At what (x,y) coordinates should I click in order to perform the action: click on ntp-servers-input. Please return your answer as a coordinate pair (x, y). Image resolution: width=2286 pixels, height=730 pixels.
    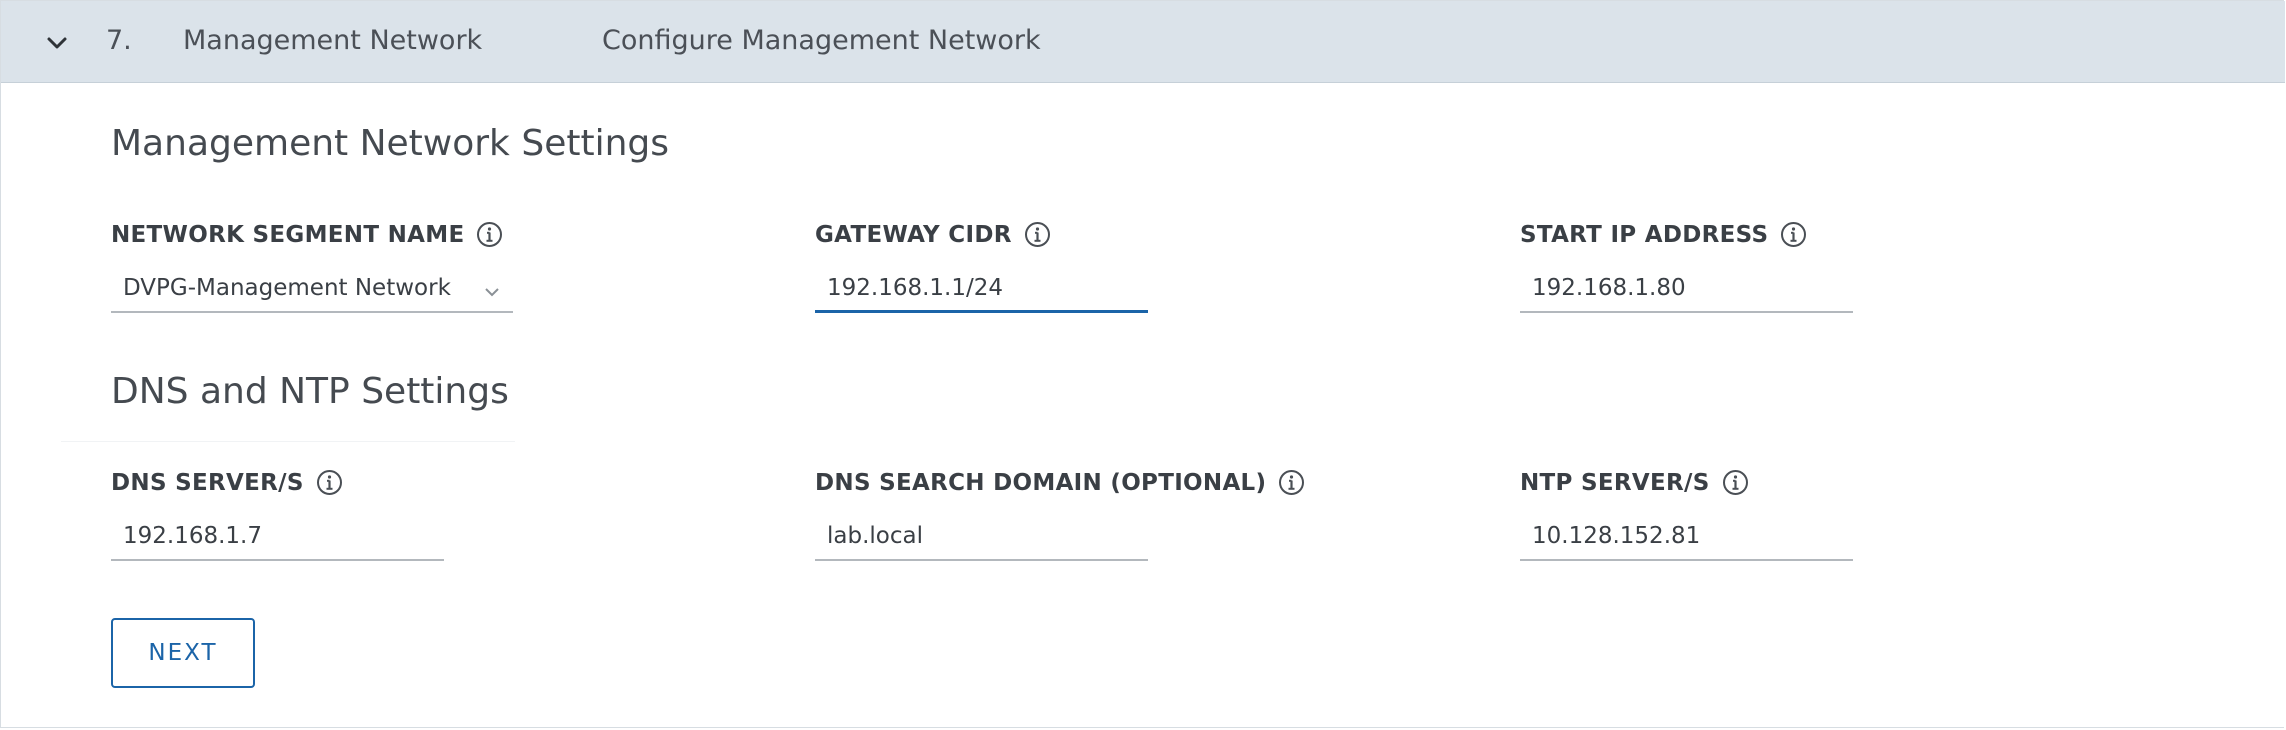
    Looking at the image, I should click on (1686, 536).